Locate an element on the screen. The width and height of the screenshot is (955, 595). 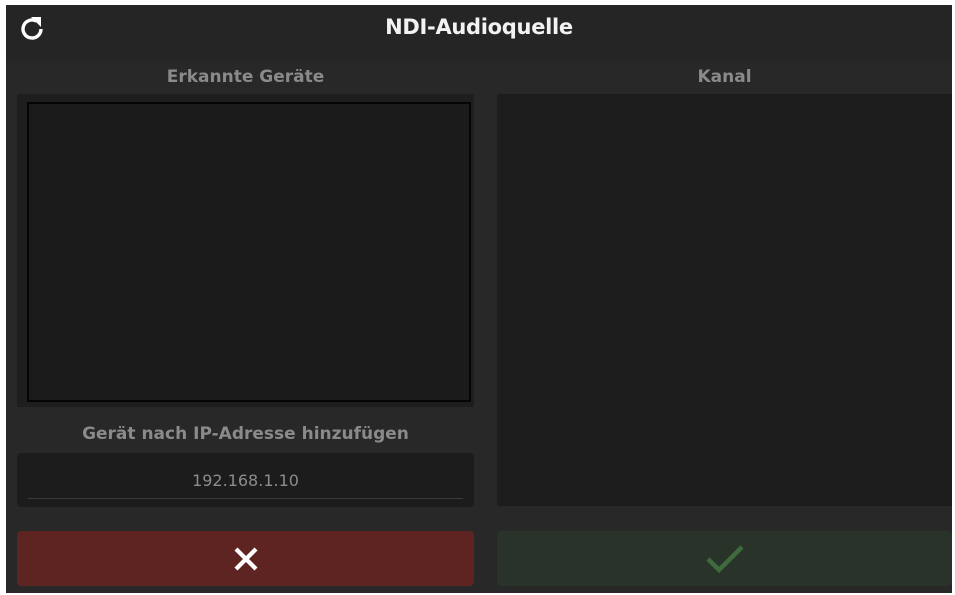
ip-field-container is located at coordinates (245, 480).